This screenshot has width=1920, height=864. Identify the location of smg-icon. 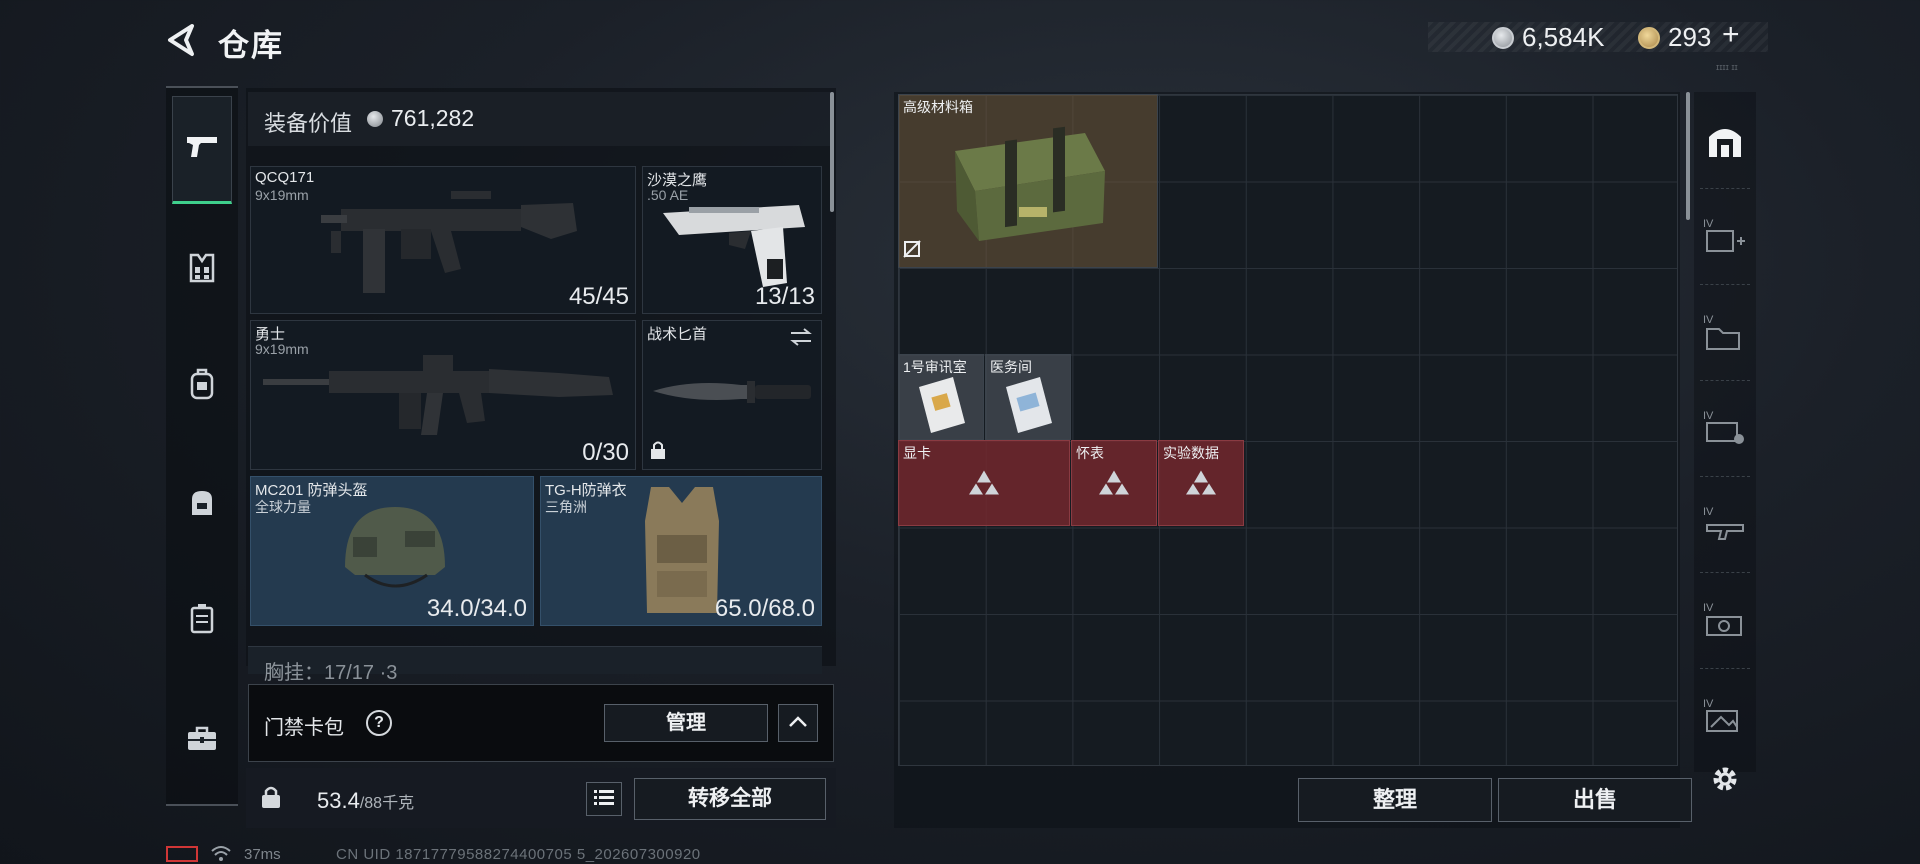
(449, 242).